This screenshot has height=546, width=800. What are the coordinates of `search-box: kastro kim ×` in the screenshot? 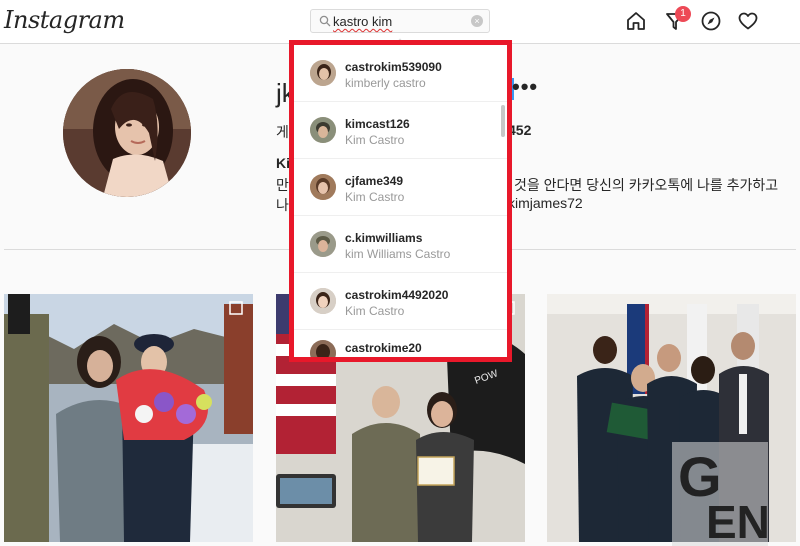 It's located at (400, 21).